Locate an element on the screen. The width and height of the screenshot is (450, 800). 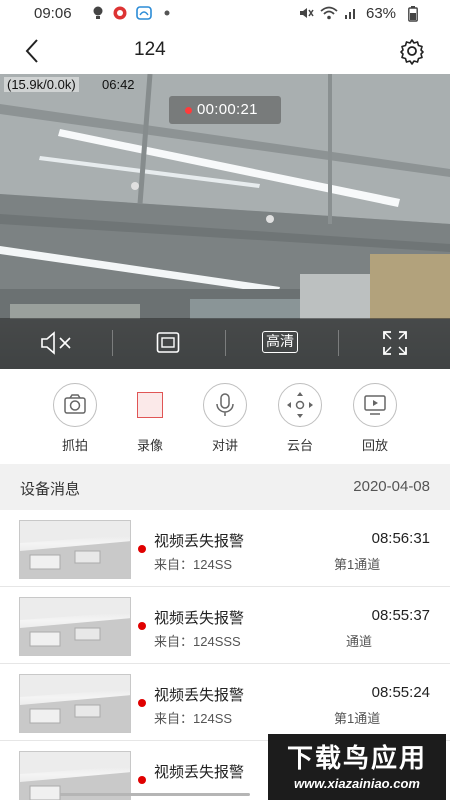
record-icon is located at coordinates (150, 405).